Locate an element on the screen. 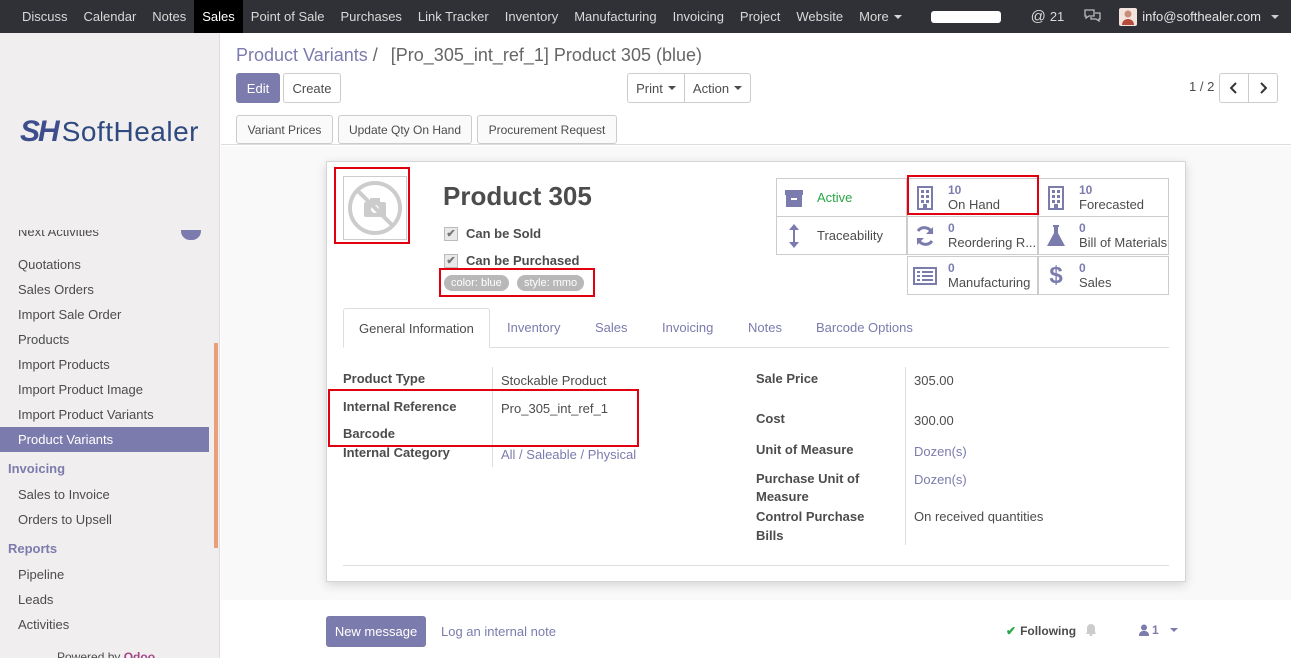 The width and height of the screenshot is (1291, 658). mentions-count: 21 is located at coordinates (1057, 16).